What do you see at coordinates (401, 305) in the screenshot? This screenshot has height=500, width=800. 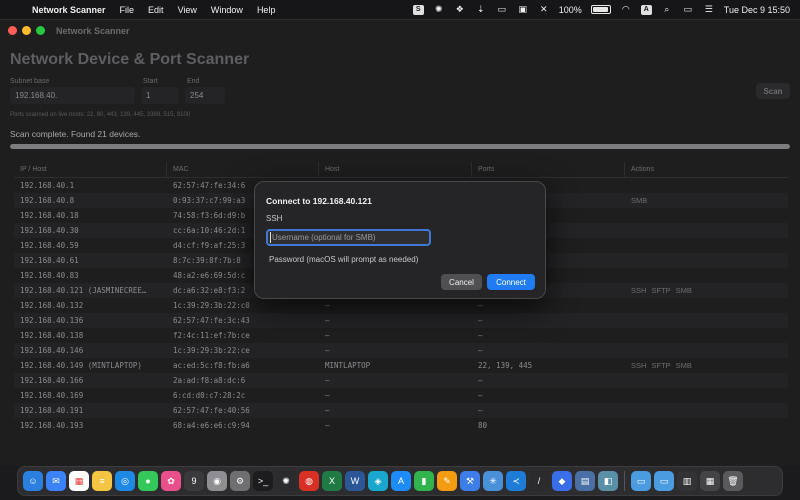 I see `table-row: 192.168.40.132 1c:39:29:3b:22:c0 — —` at bounding box center [401, 305].